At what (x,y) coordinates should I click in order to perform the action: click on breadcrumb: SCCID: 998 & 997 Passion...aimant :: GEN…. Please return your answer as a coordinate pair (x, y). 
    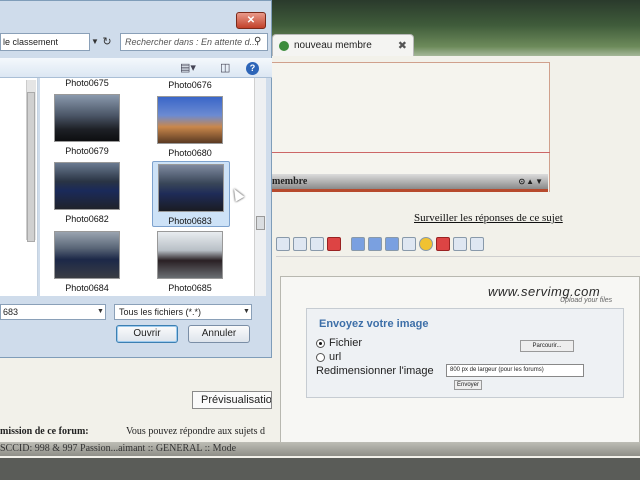
    Looking at the image, I should click on (320, 449).